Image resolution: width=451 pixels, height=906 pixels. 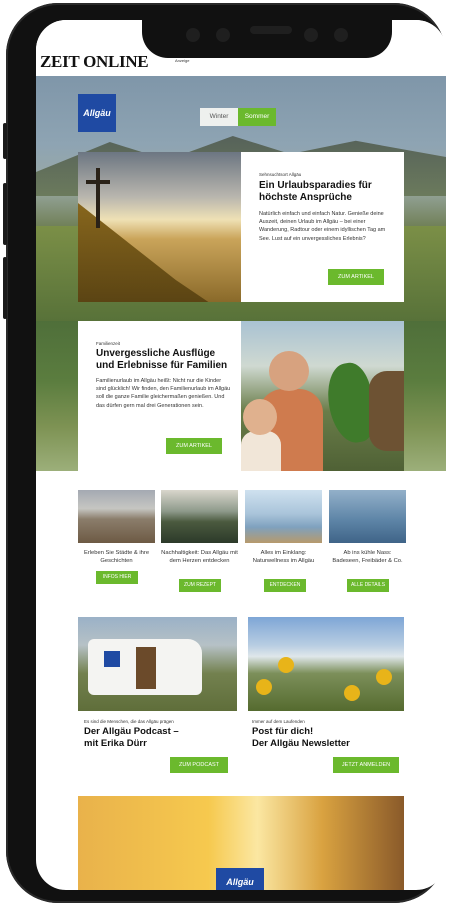 What do you see at coordinates (182, 60) in the screenshot?
I see `ad-label: Anzeige` at bounding box center [182, 60].